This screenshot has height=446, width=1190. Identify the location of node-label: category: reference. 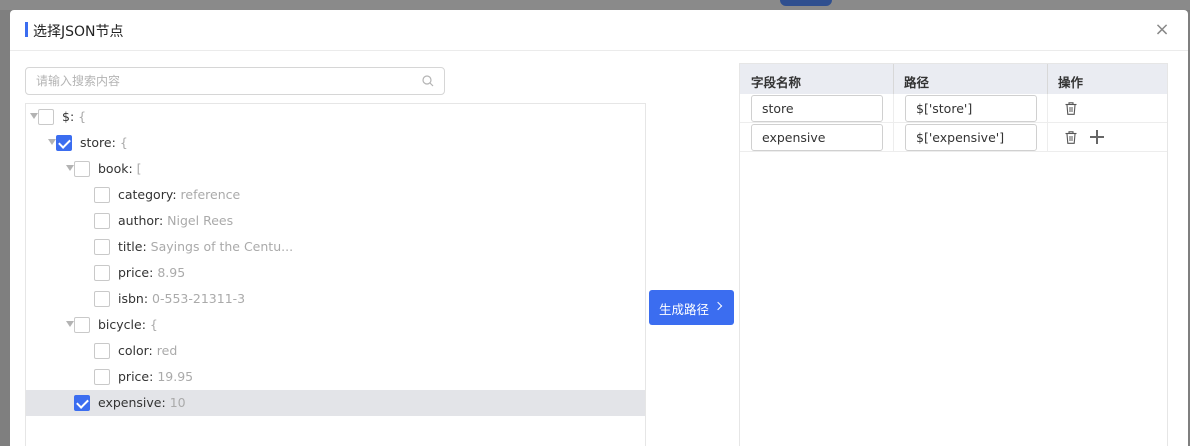
(179, 194).